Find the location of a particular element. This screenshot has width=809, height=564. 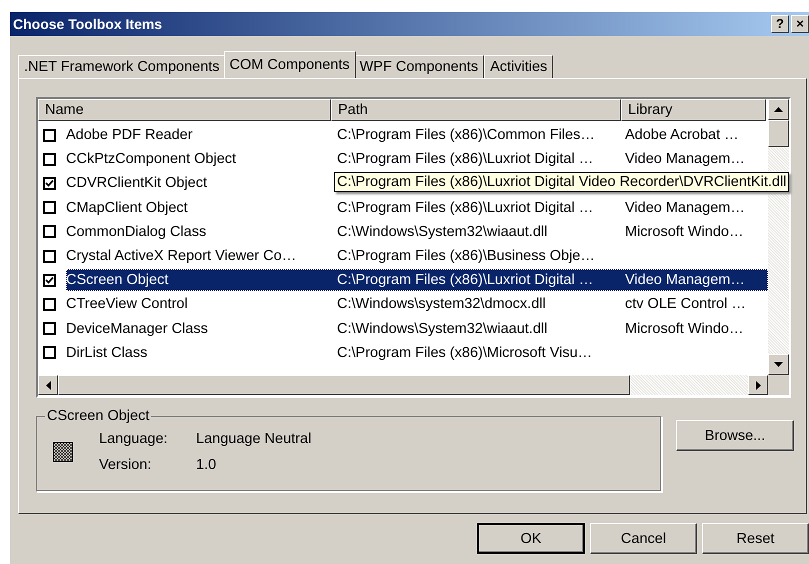

window-title: Choose Toolbox Items is located at coordinates (87, 24).